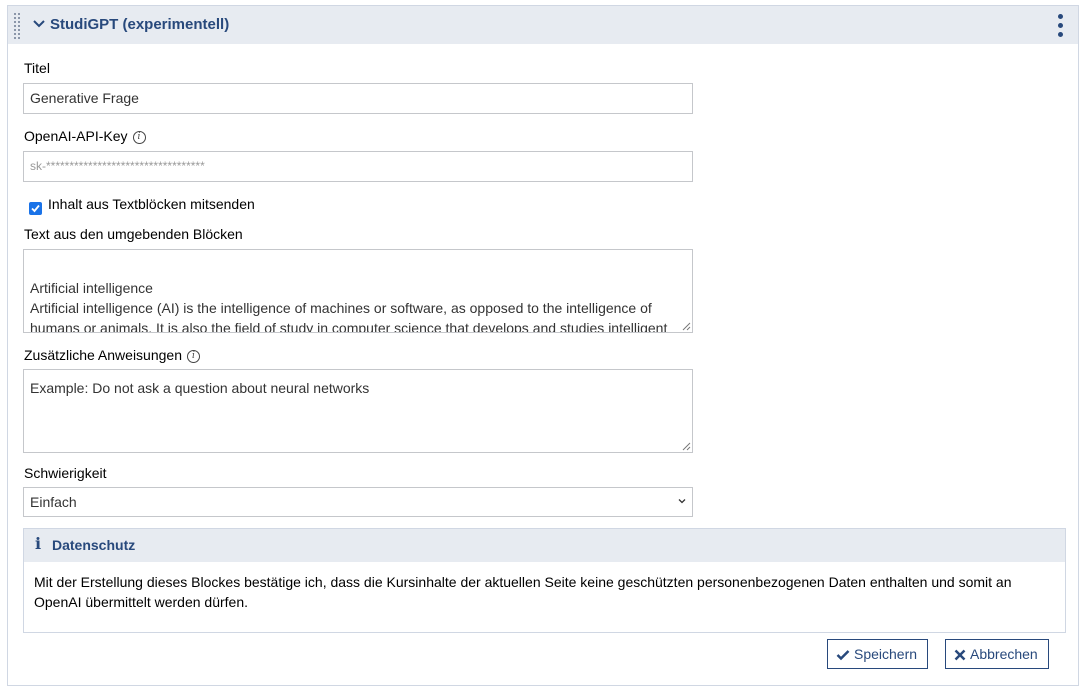 This screenshot has width=1084, height=692. I want to click on save-button: Speichern, so click(878, 654).